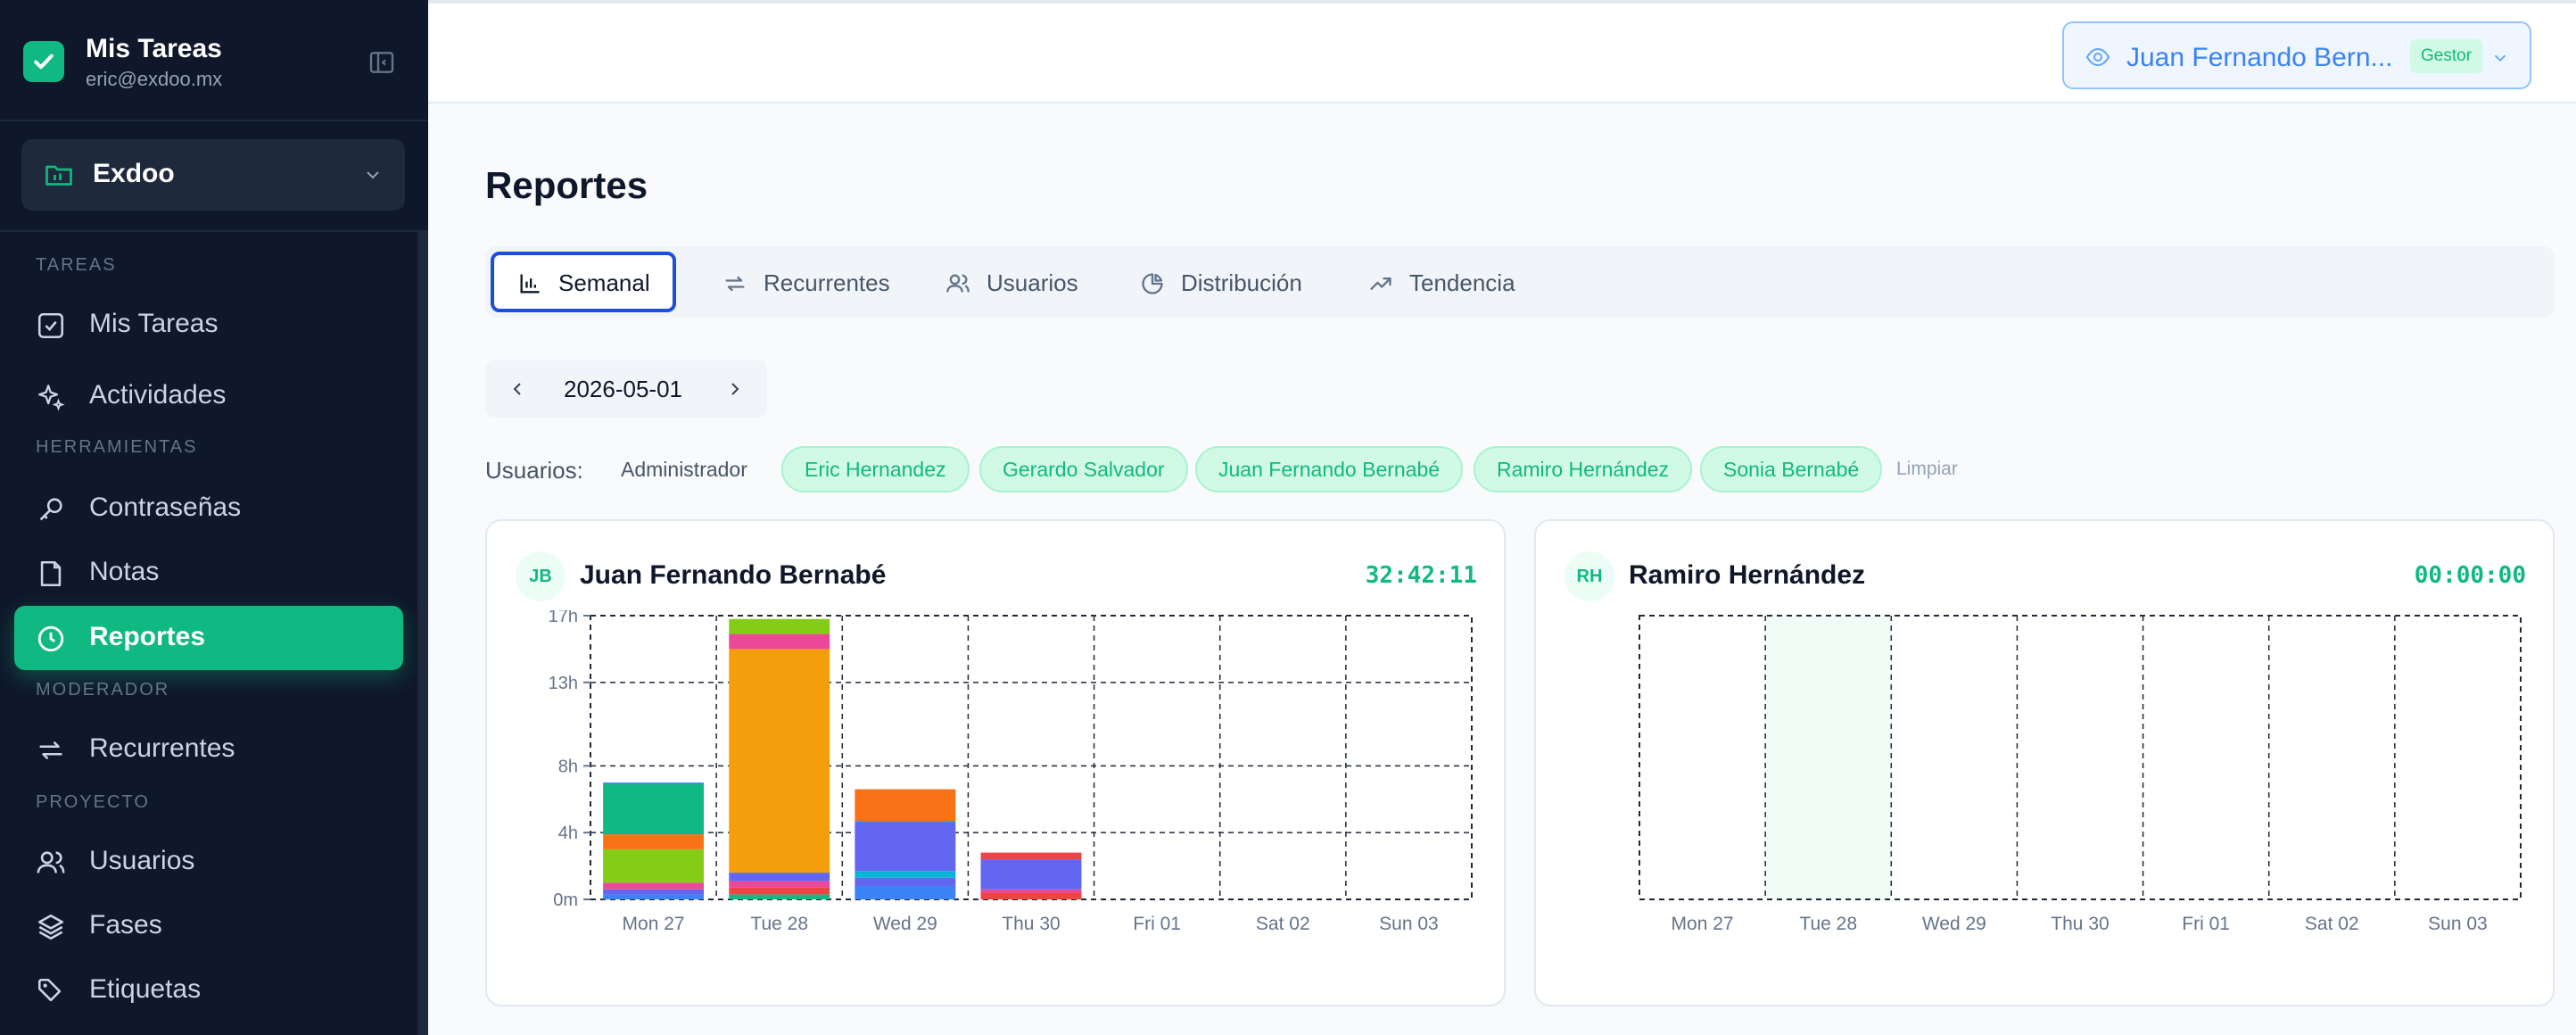 This screenshot has height=1035, width=2576. I want to click on chevron-down-icon, so click(2500, 58).